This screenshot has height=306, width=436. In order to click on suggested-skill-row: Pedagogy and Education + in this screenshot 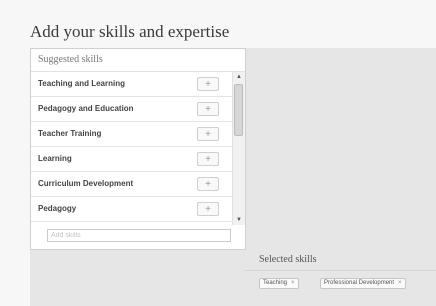, I will do `click(131, 109)`.